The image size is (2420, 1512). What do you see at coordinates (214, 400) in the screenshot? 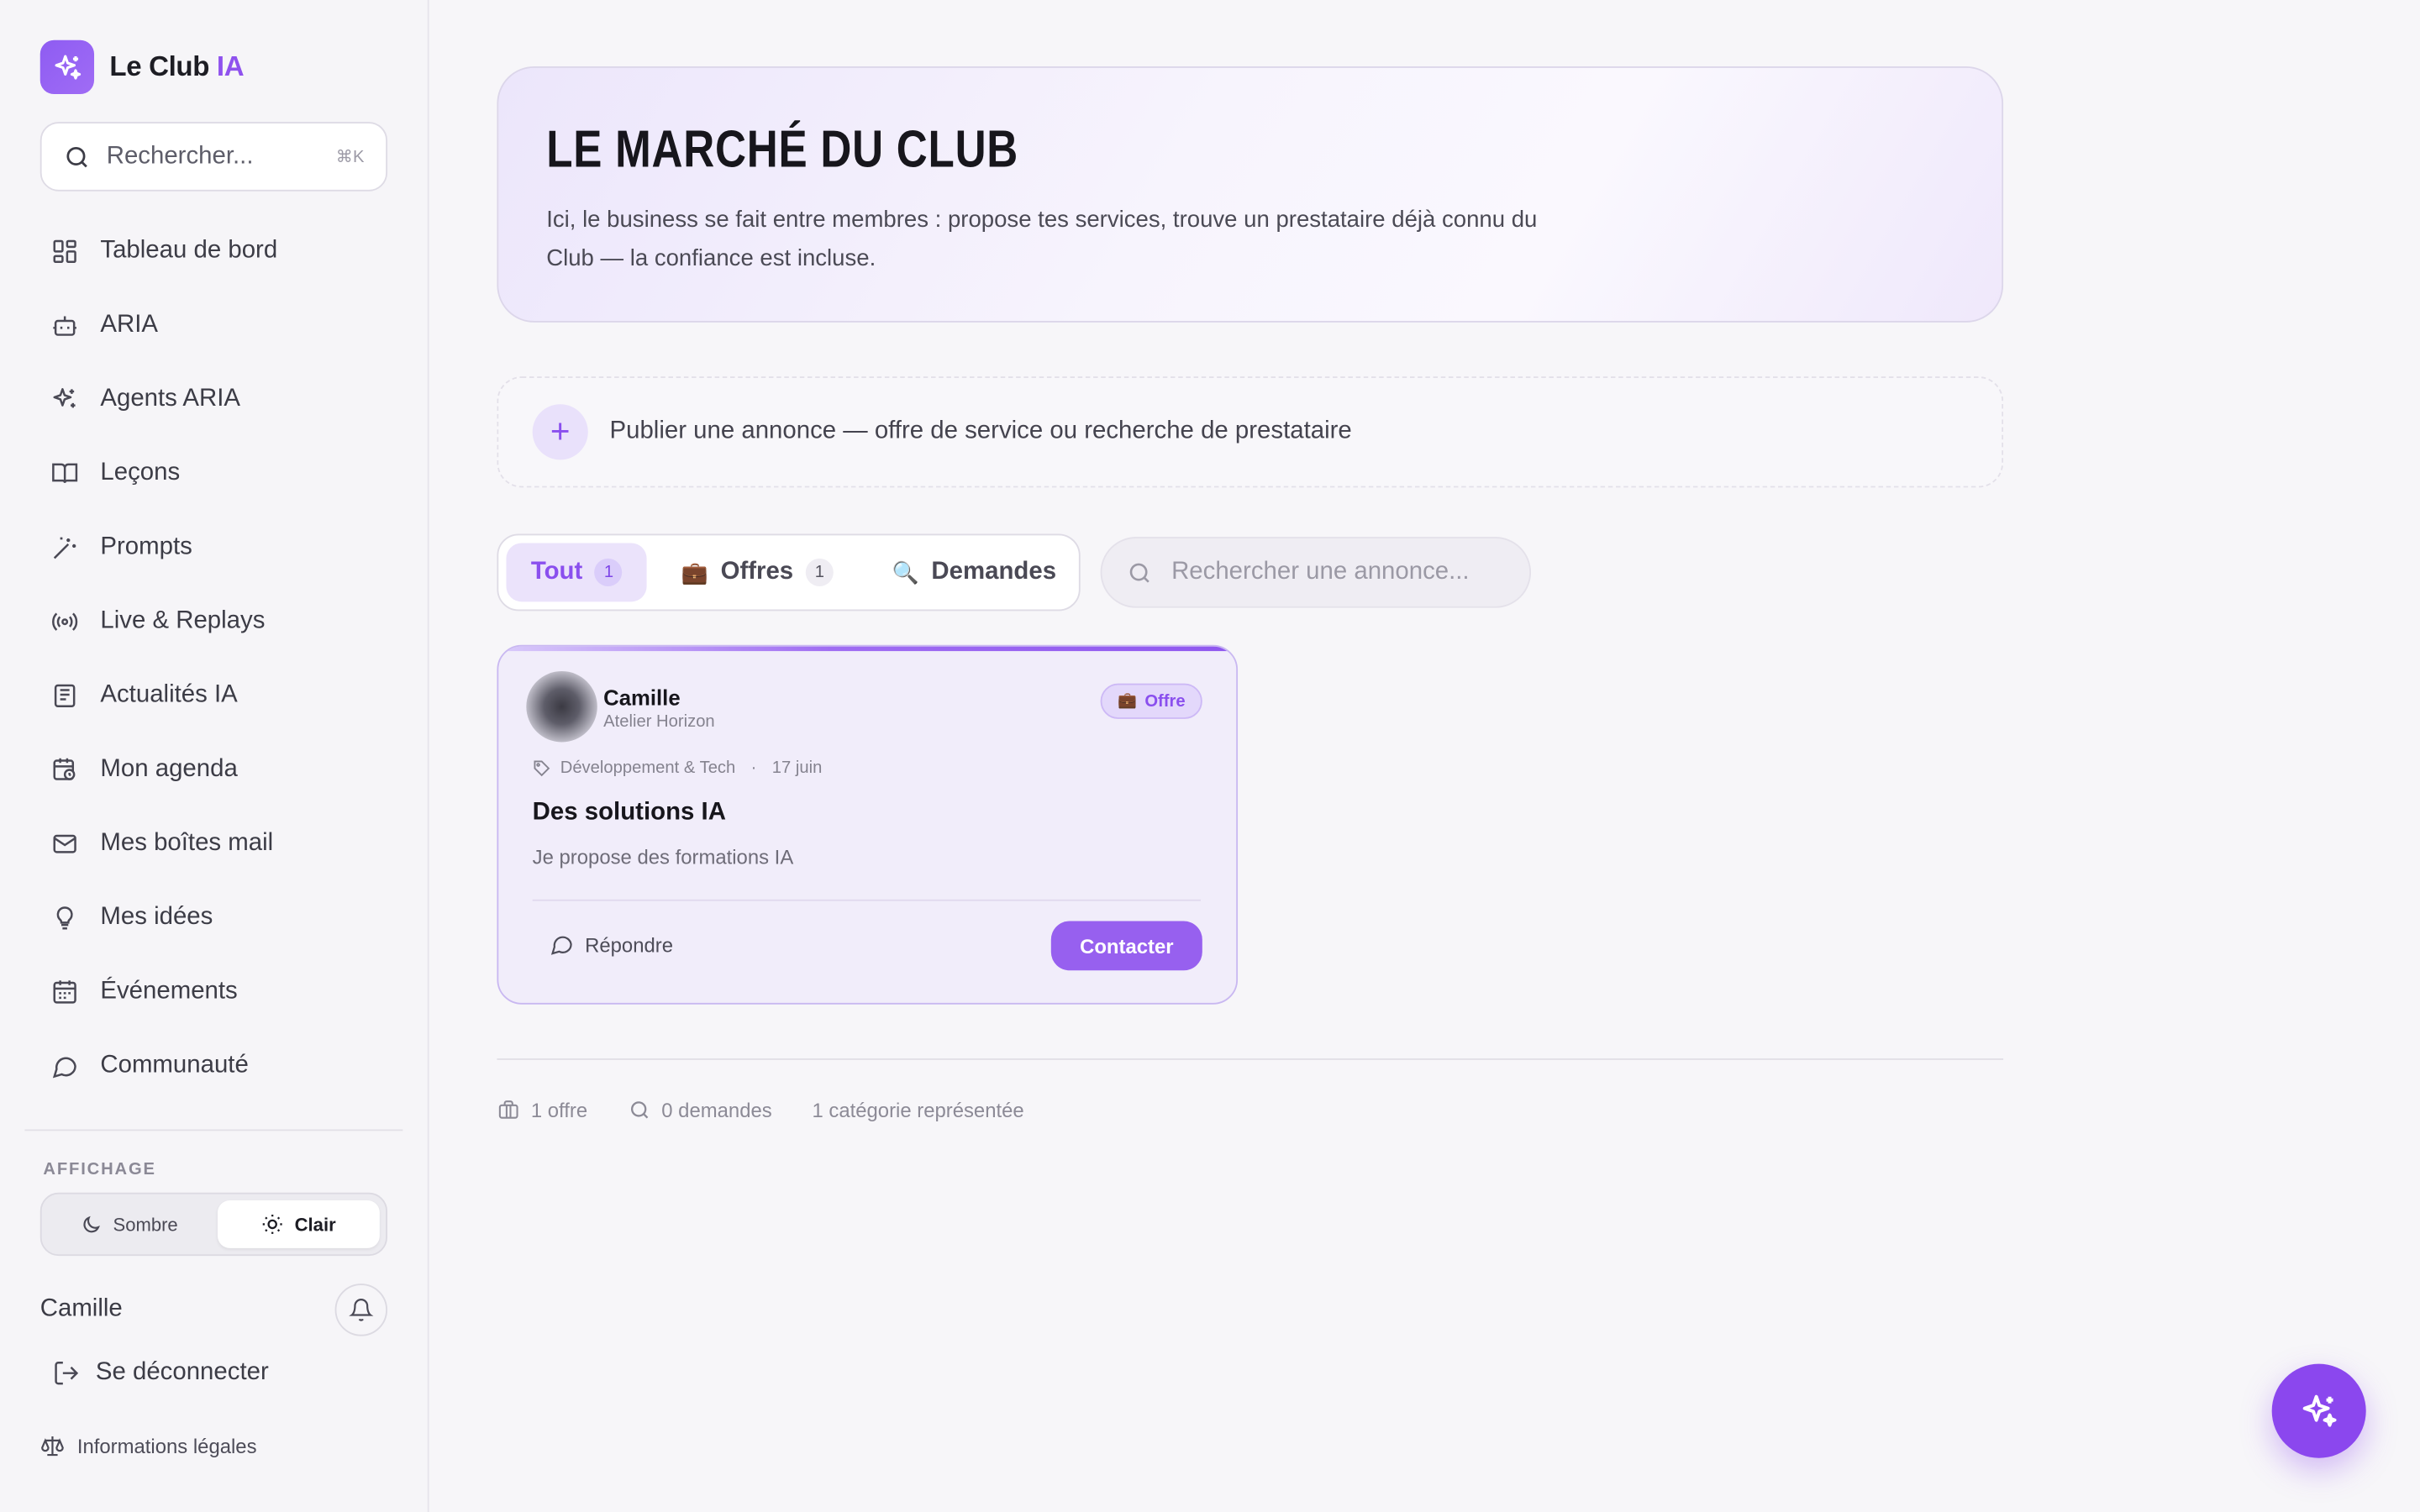
I see `sidebar-item-agents-aria: Agents ARIA` at bounding box center [214, 400].